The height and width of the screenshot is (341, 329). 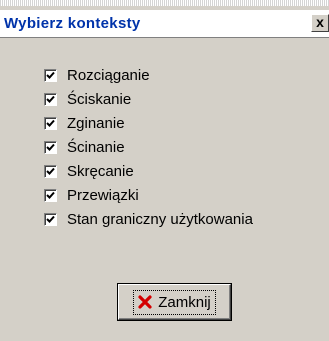 I want to click on context-item-stan-graniczny: Stan graniczny użytkowania, so click(x=148, y=219).